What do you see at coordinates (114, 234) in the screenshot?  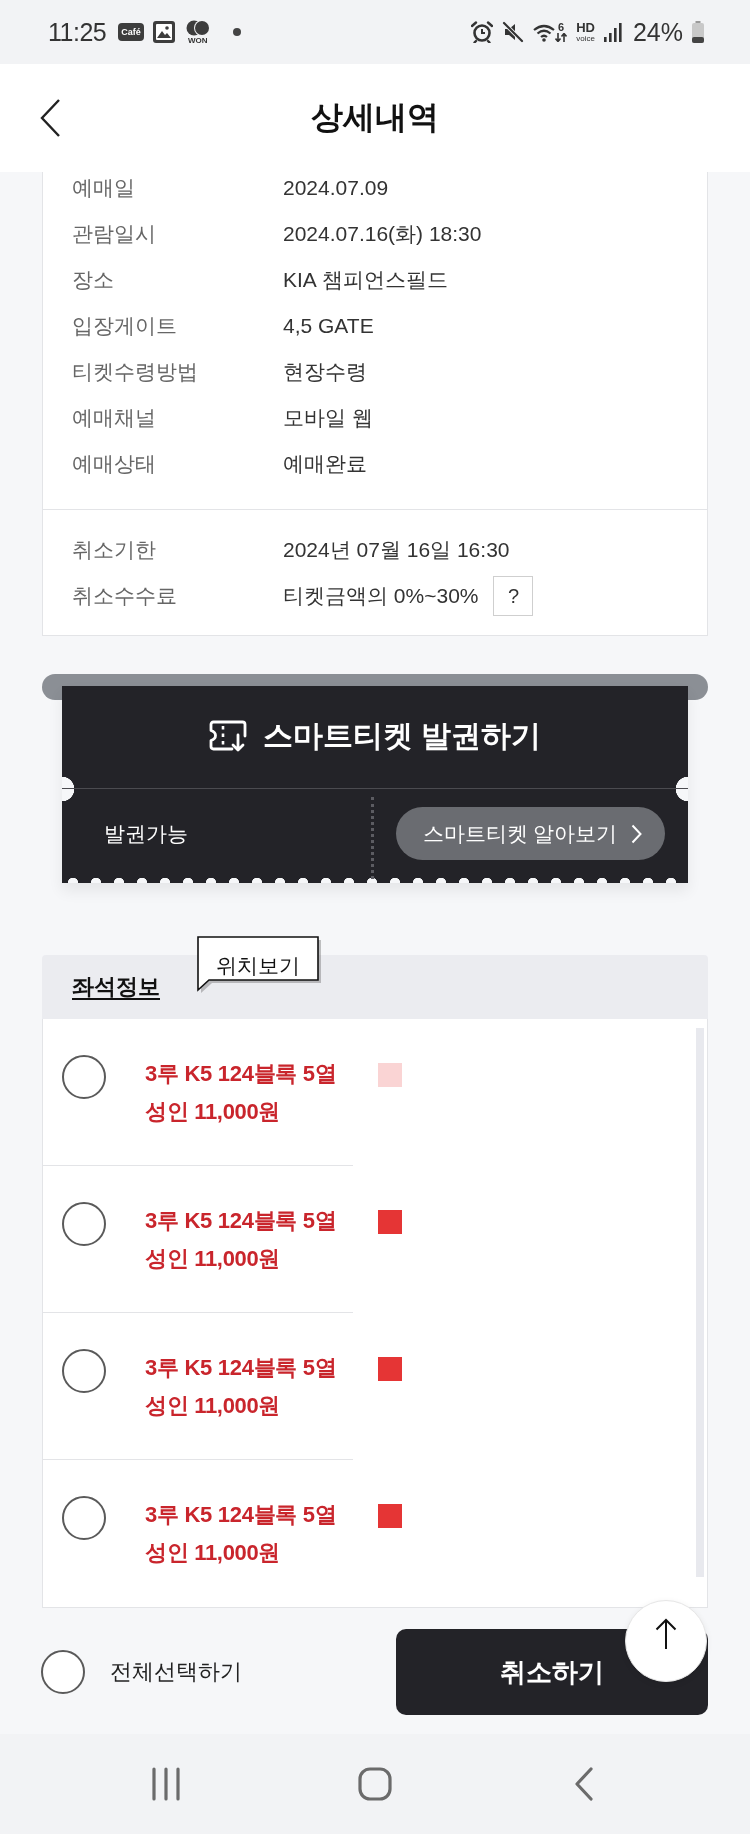 I see `field-label: 관람일시` at bounding box center [114, 234].